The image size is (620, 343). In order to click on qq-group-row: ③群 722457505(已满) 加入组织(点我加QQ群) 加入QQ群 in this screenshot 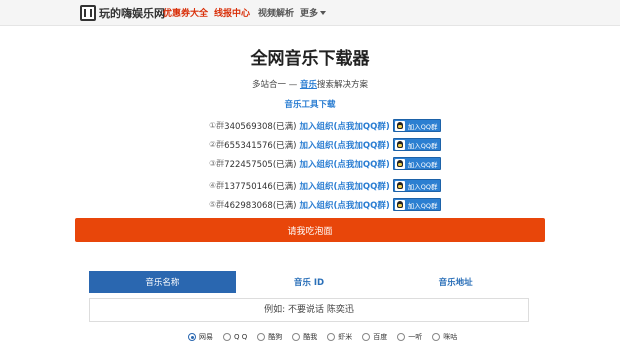, I will do `click(325, 163)`.